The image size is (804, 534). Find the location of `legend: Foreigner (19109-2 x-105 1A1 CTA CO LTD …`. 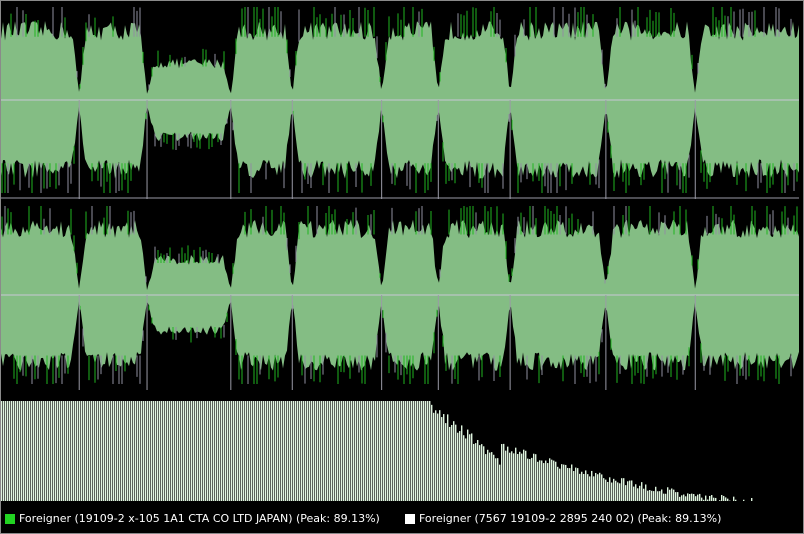

legend: Foreigner (19109-2 x-105 1A1 CTA CO LTD … is located at coordinates (400, 519).